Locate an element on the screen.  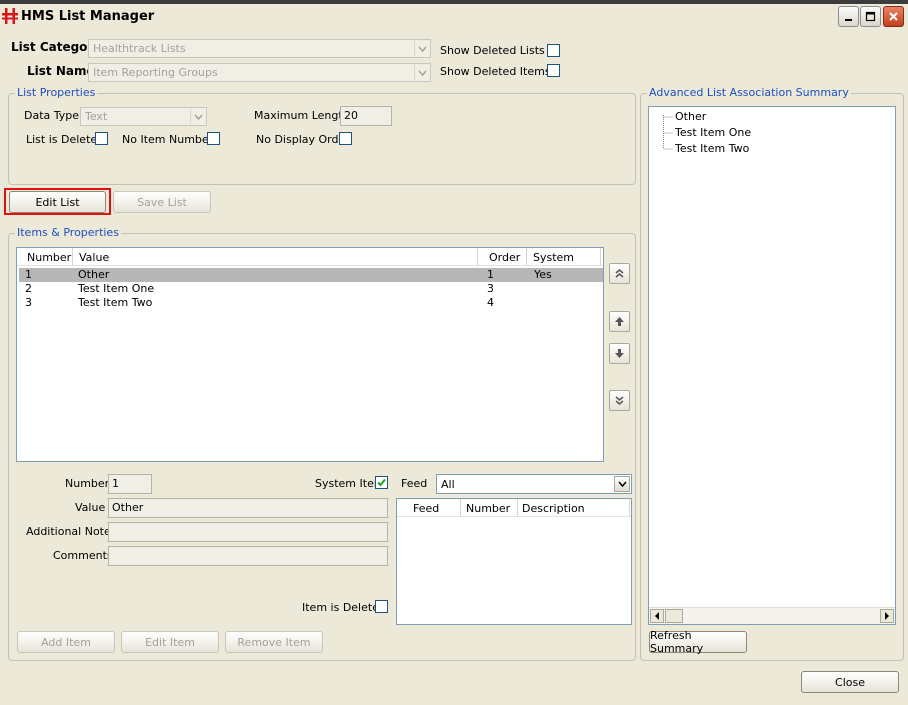
no-display-order-label: No Display Order is located at coordinates (303, 139).